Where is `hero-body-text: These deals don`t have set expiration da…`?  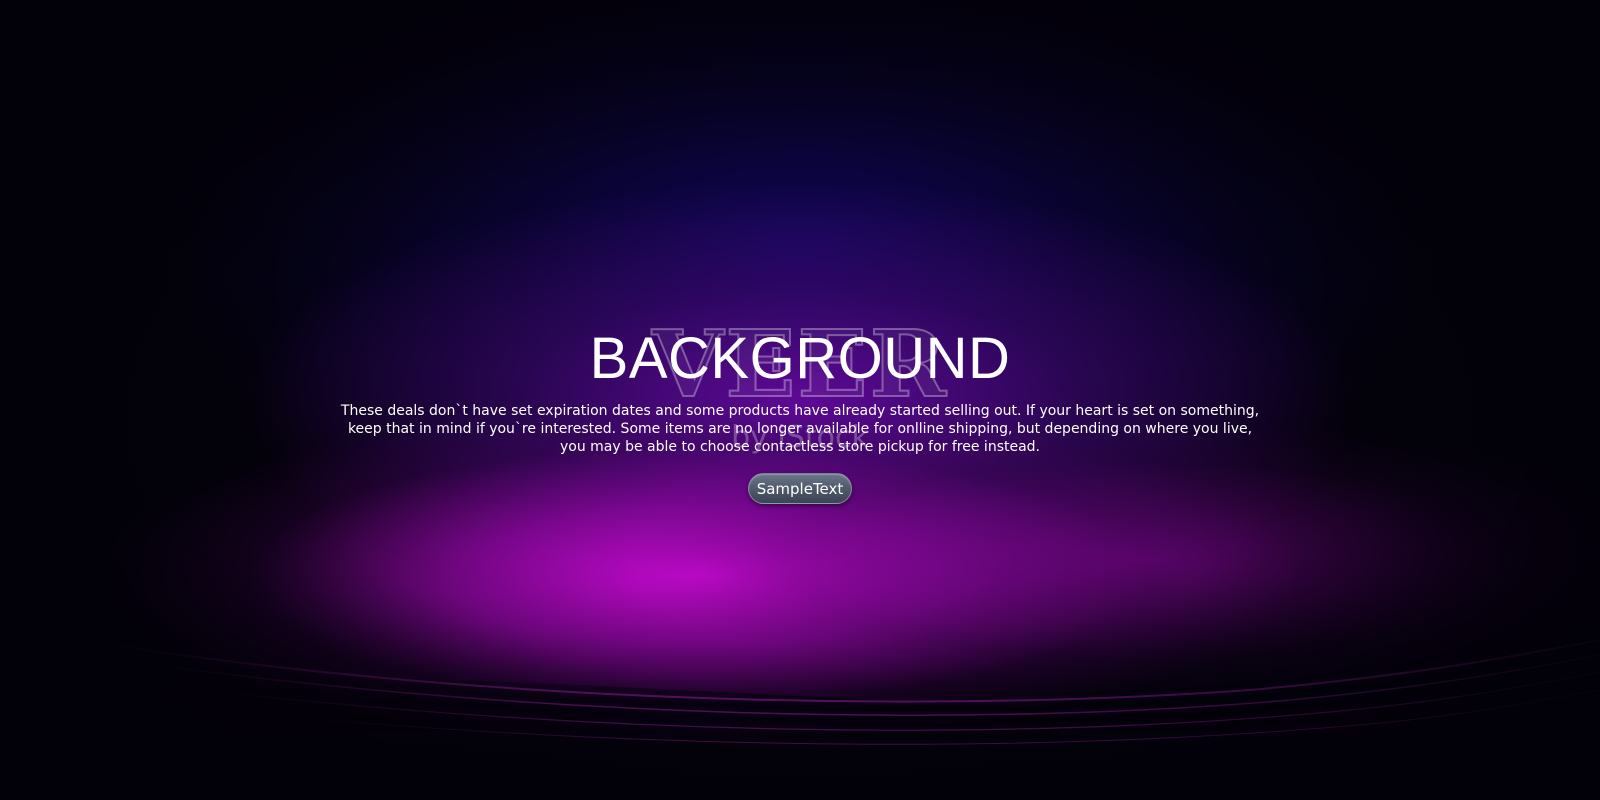 hero-body-text: These deals don`t have set expiration da… is located at coordinates (800, 429).